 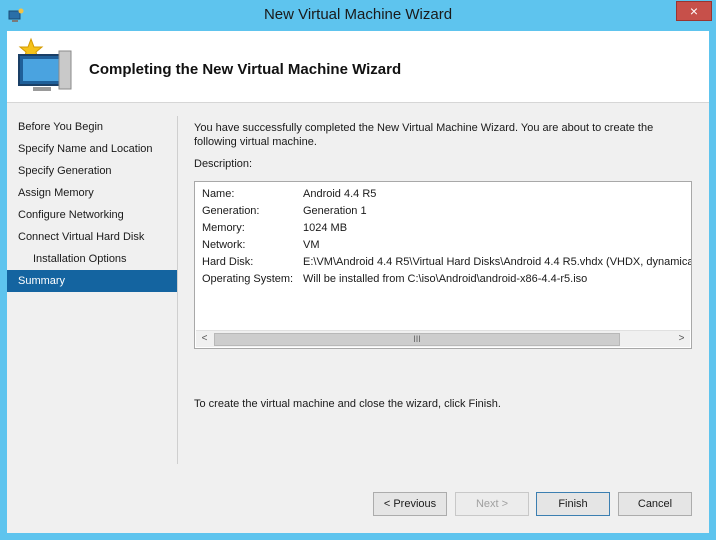 I want to click on description-key: Network:, so click(x=224, y=245).